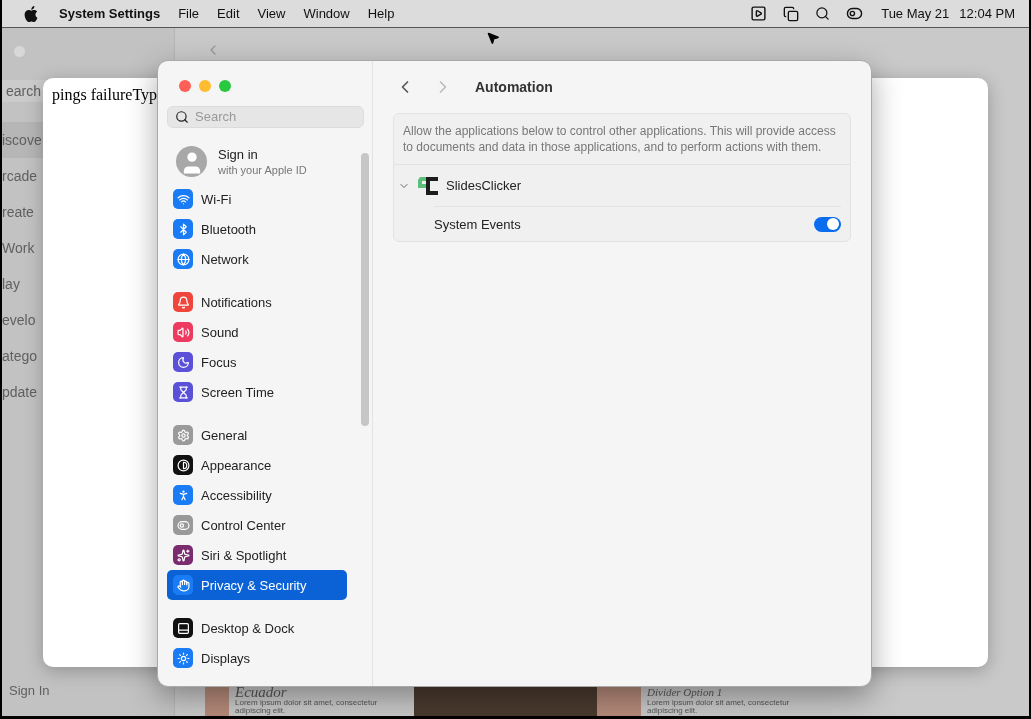  Describe the element at coordinates (183, 555) in the screenshot. I see `sparkles-icon` at that location.